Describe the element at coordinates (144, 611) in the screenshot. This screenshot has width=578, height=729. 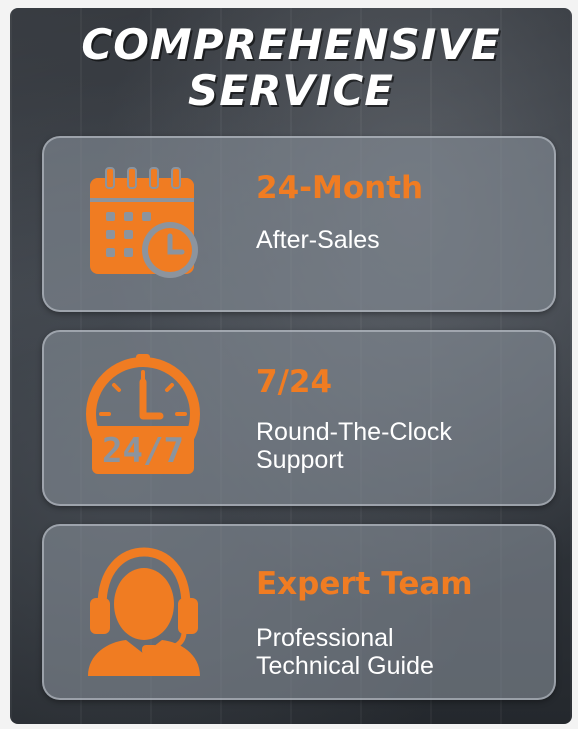
I see `headset-agent-icon` at that location.